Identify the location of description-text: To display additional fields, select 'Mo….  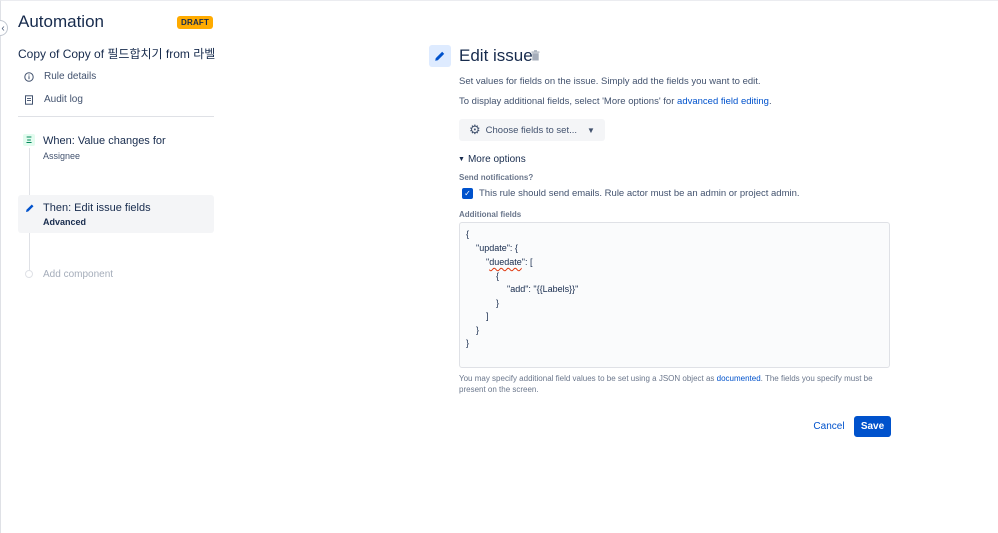
(568, 101).